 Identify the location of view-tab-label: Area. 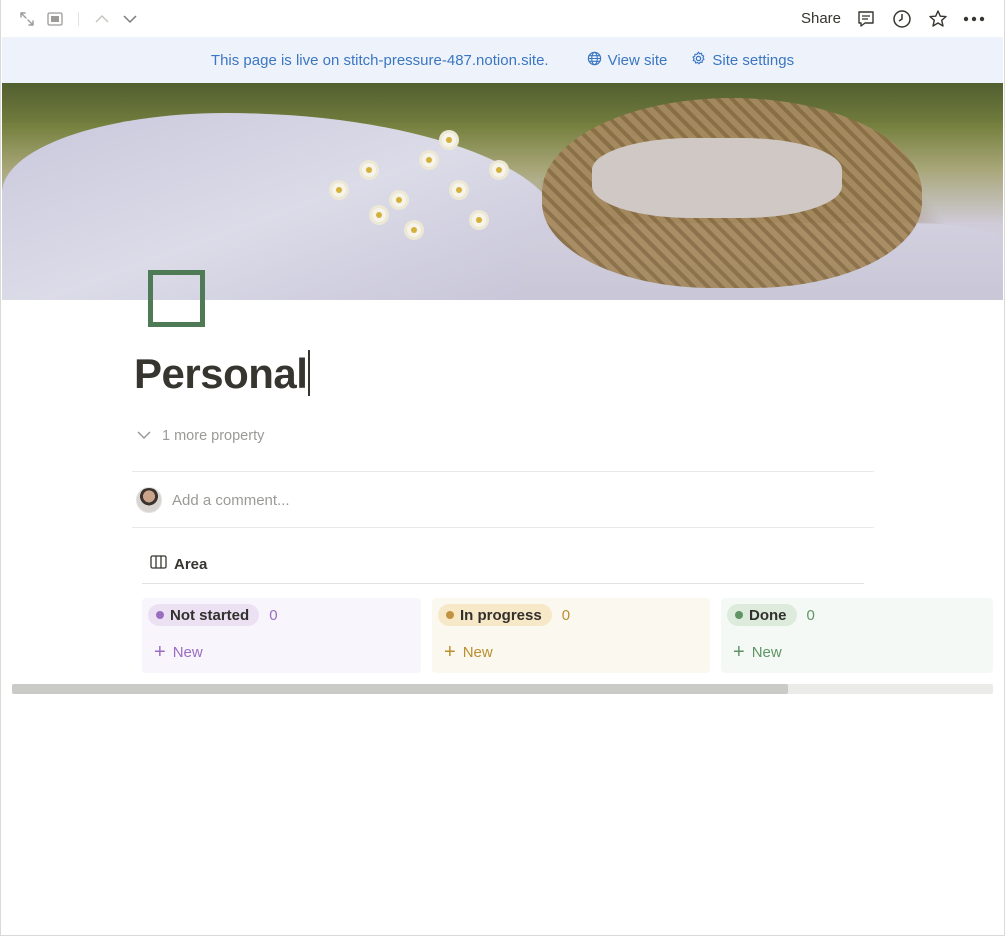
(191, 564).